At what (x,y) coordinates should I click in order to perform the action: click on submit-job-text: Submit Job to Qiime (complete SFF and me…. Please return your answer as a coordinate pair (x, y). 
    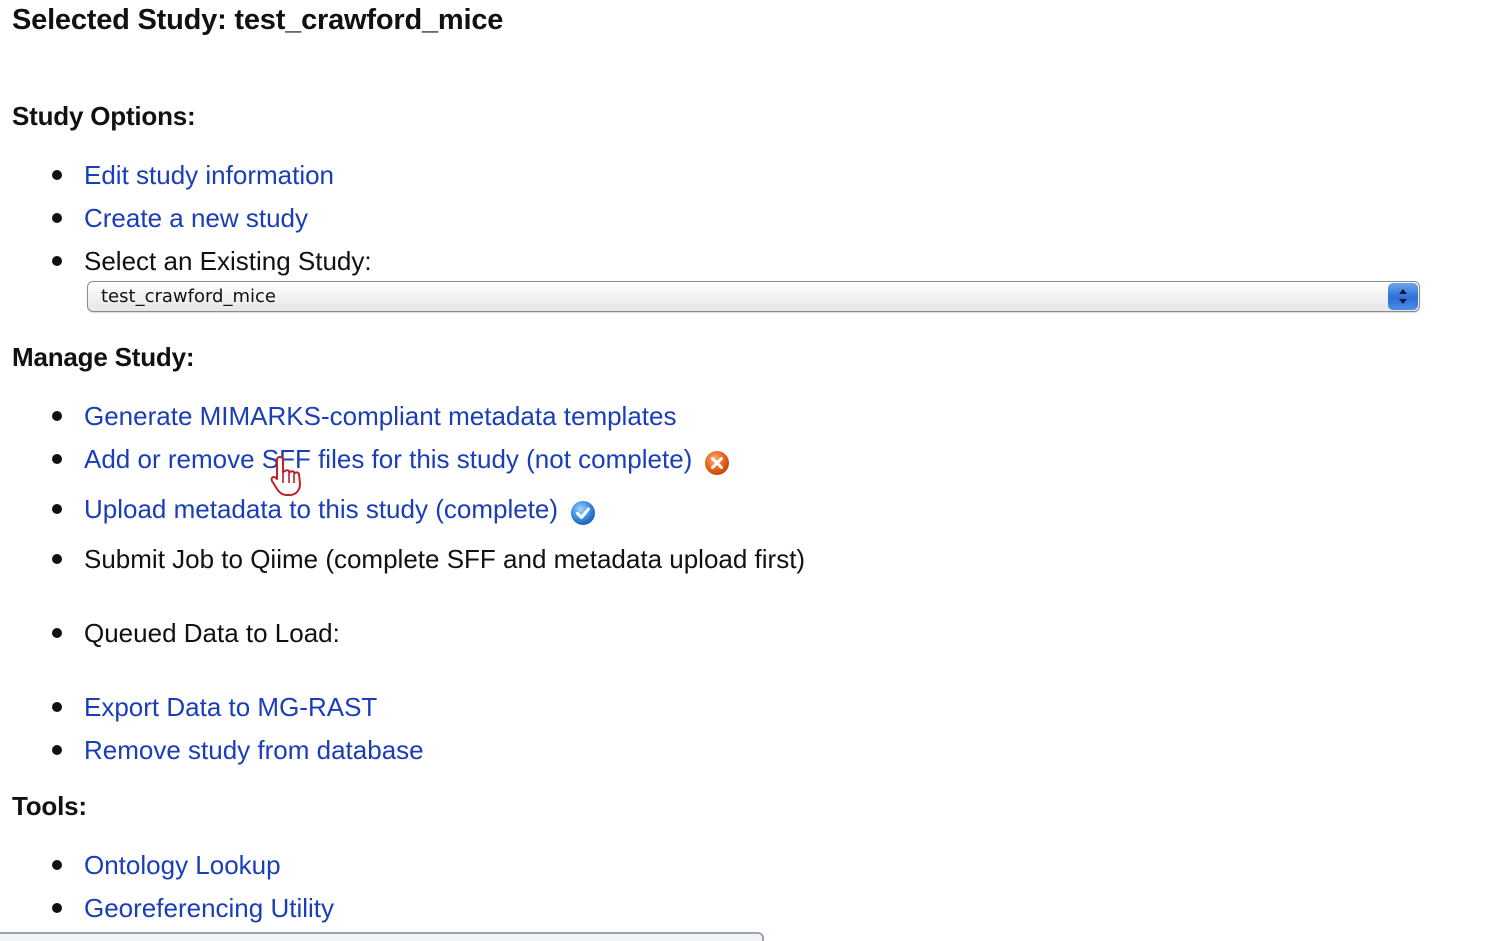
    Looking at the image, I should click on (445, 558).